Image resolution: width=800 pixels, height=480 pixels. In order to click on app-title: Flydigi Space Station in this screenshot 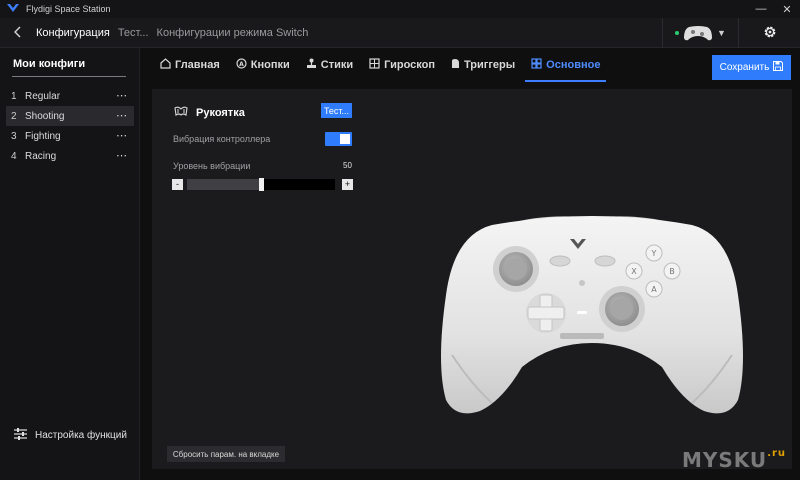, I will do `click(68, 9)`.